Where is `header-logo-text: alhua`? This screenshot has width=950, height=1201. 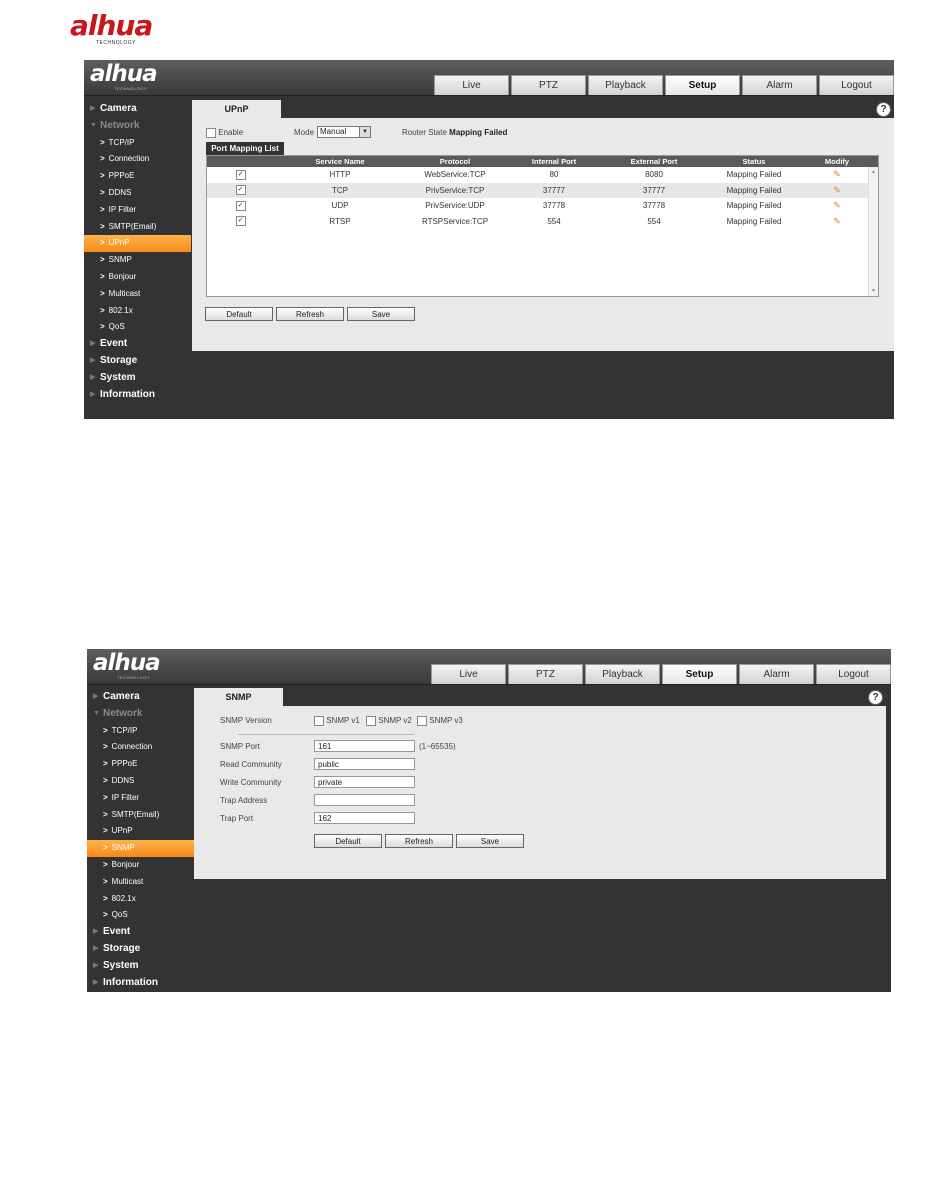 header-logo-text: alhua is located at coordinates (127, 663).